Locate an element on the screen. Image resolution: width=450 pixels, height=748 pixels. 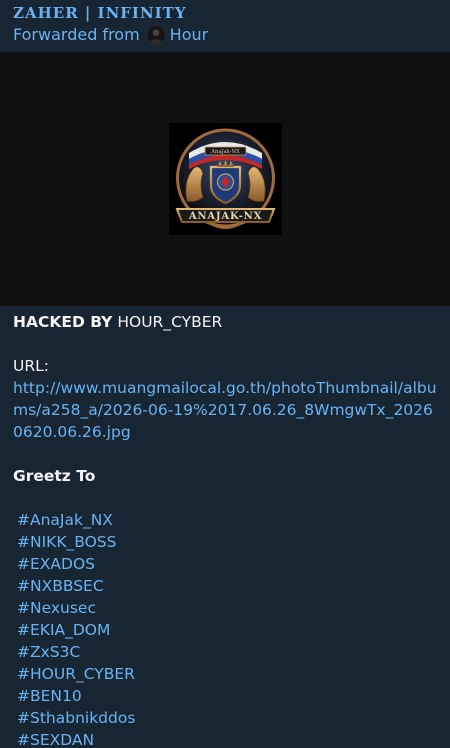
hashtag-link: #AnaJak_NX is located at coordinates (225, 520).